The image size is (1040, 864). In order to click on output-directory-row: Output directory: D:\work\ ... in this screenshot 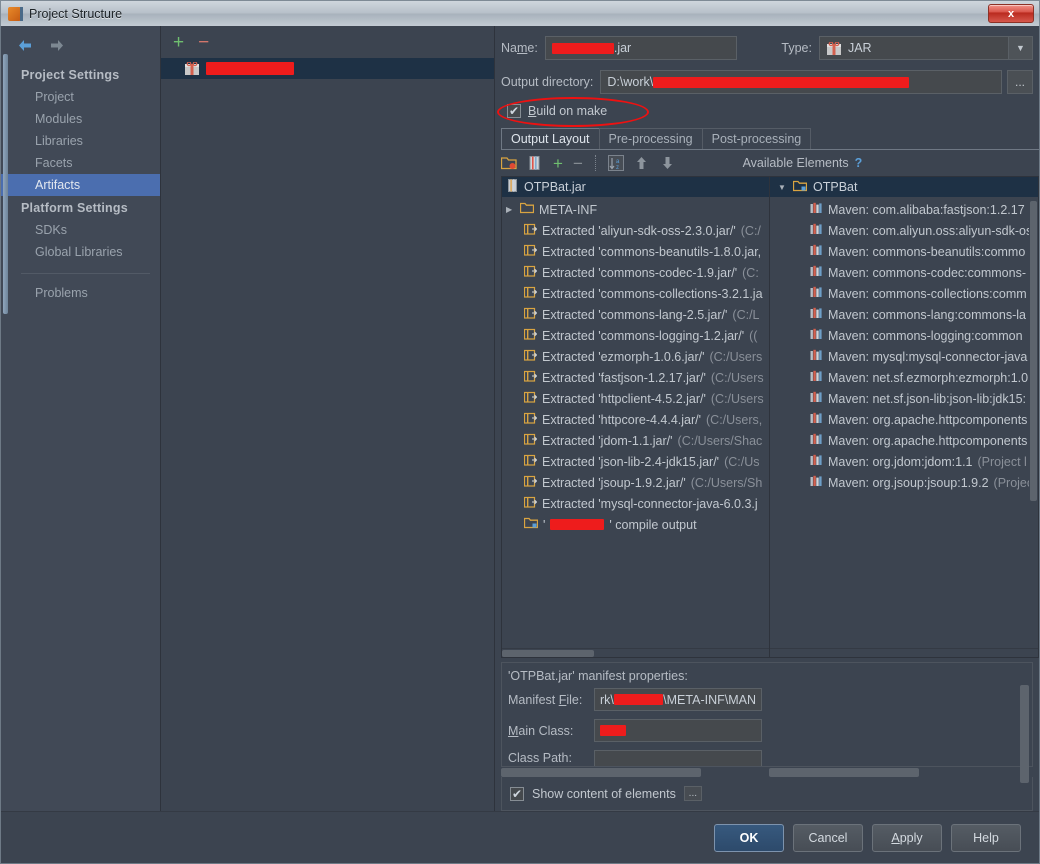, I will do `click(767, 82)`.